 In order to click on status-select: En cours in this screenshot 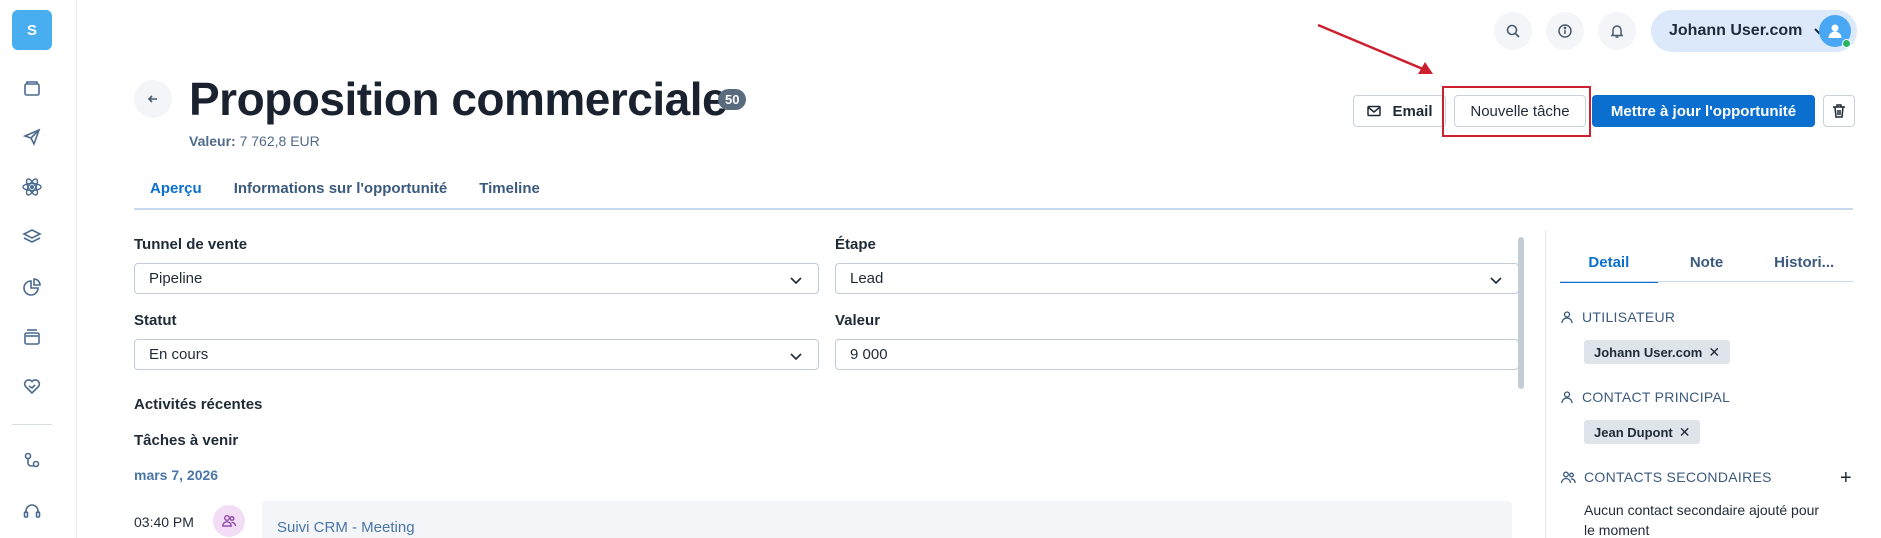, I will do `click(476, 354)`.